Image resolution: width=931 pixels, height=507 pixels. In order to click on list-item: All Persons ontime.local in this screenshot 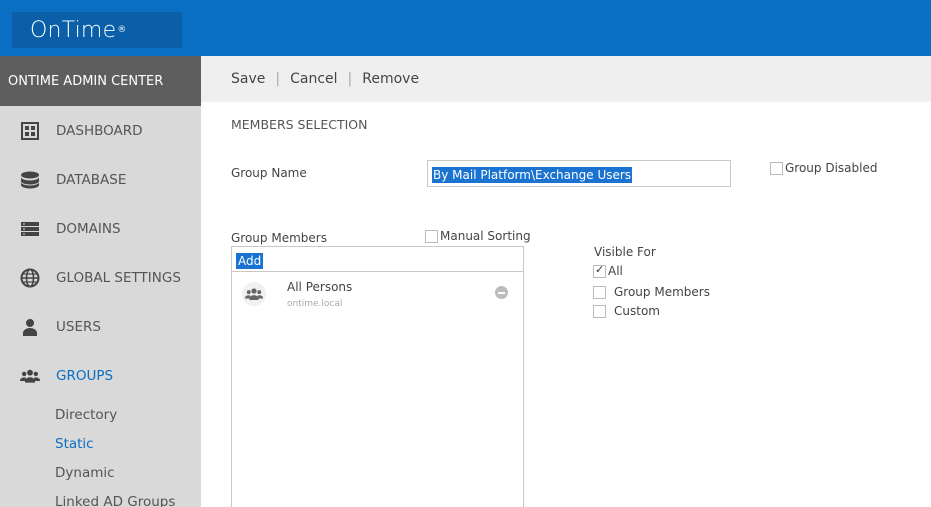, I will do `click(377, 295)`.